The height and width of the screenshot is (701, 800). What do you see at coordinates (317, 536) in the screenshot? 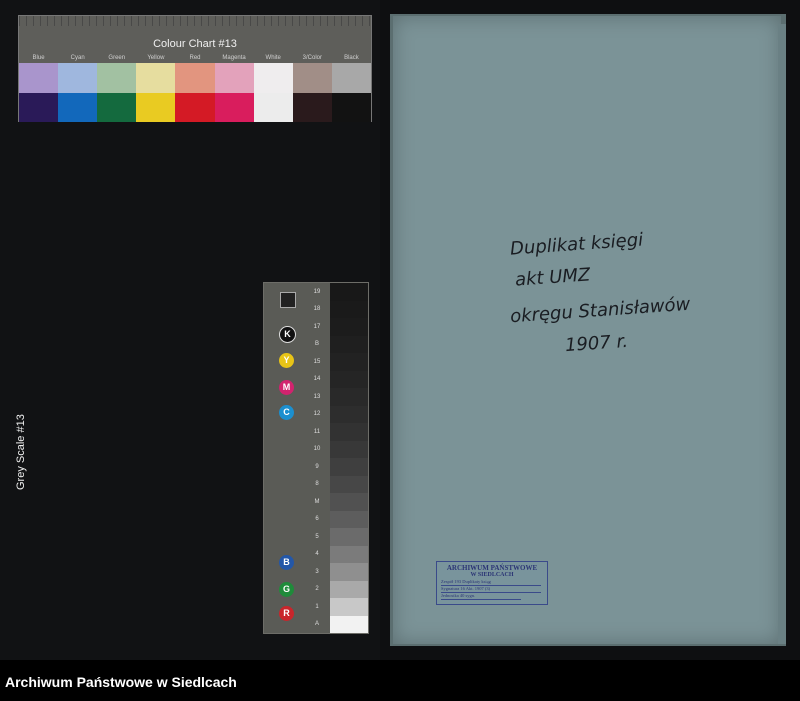
I see `grey-step-number-5: 5` at bounding box center [317, 536].